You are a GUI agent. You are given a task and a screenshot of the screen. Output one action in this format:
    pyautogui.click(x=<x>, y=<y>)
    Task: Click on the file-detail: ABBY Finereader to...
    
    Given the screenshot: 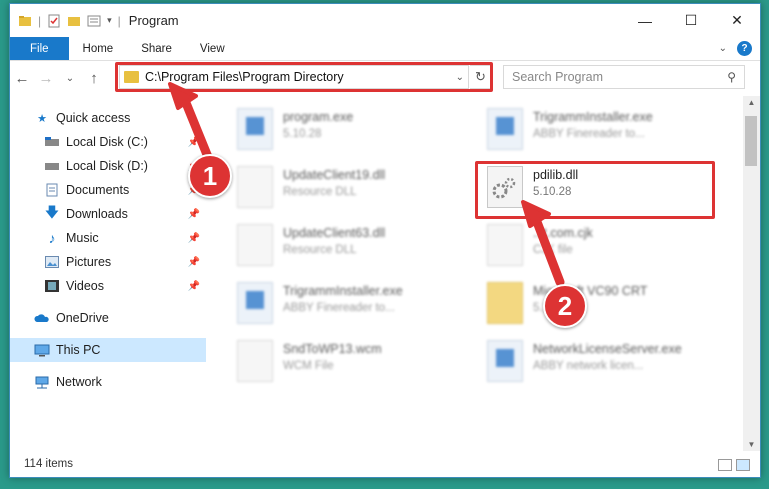 What is the action you would take?
    pyautogui.click(x=339, y=308)
    